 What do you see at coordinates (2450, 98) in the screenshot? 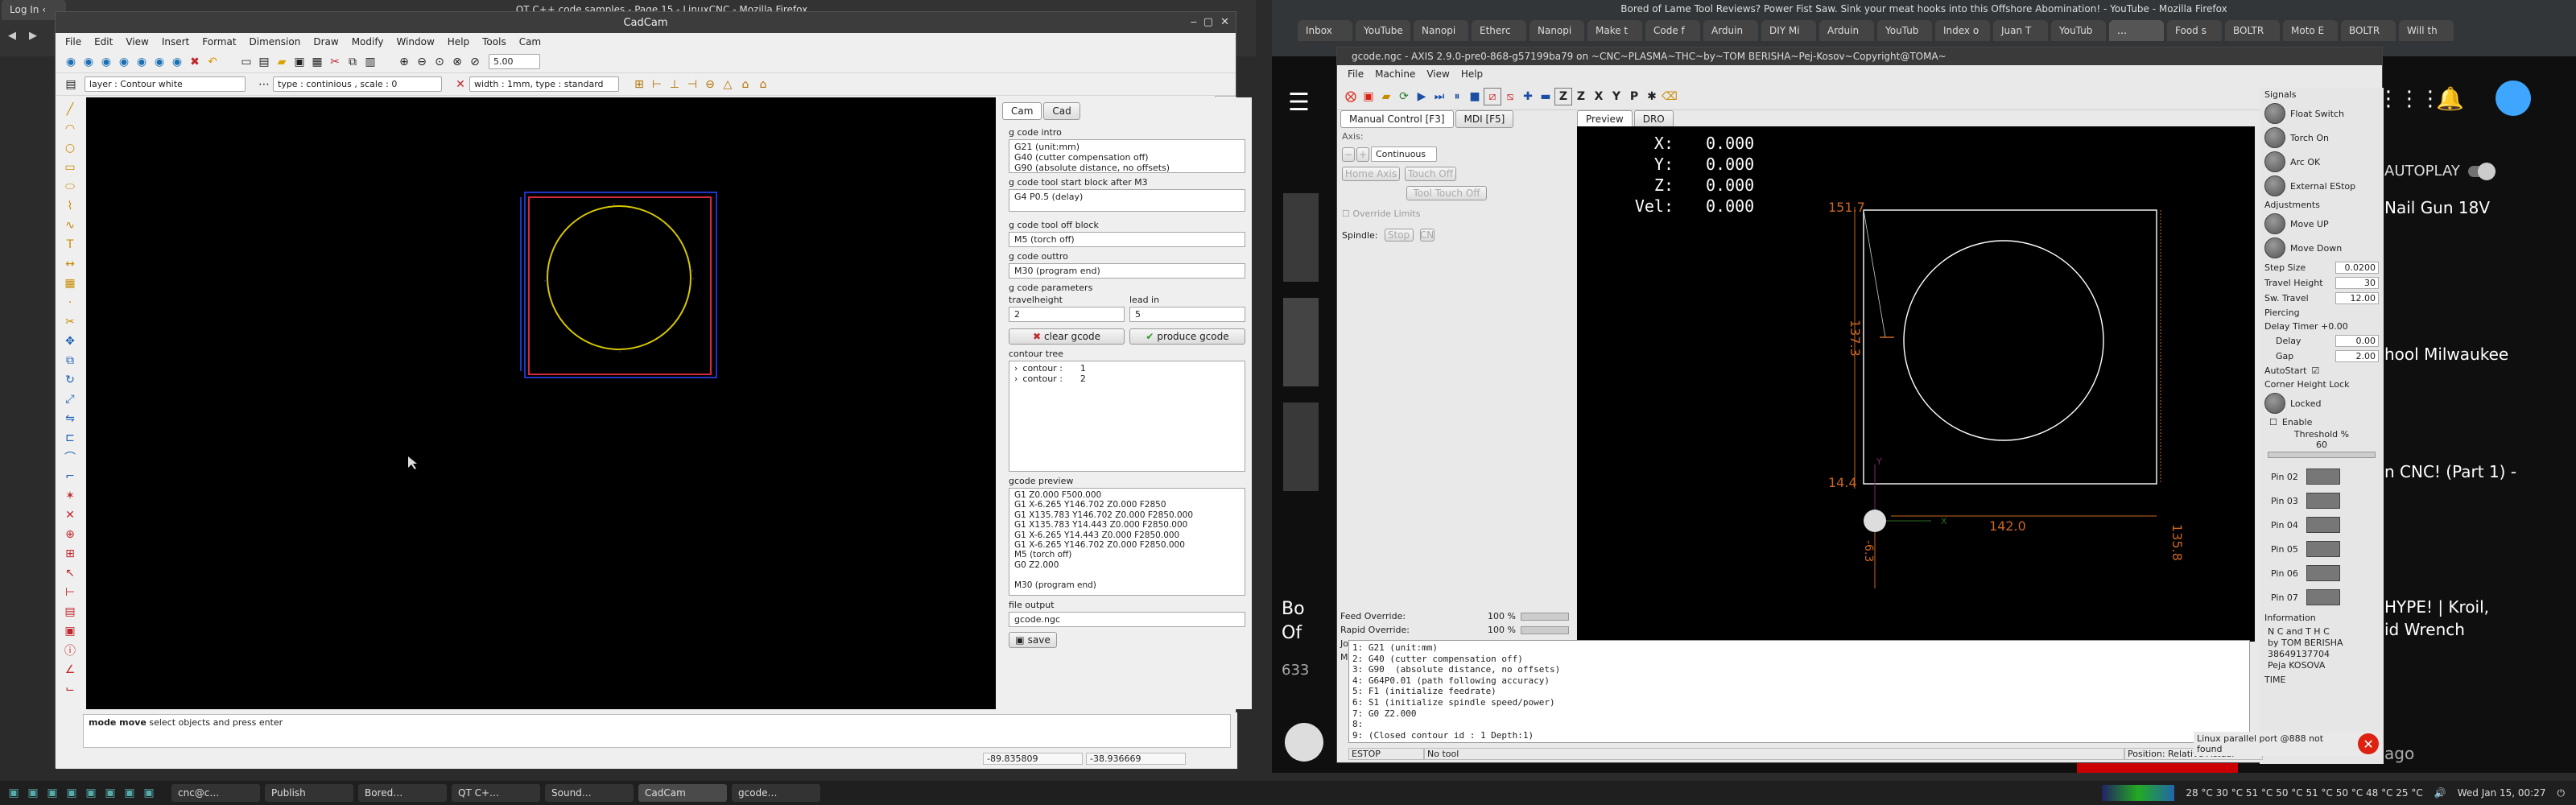
I see `notifications-icon: 🔔` at bounding box center [2450, 98].